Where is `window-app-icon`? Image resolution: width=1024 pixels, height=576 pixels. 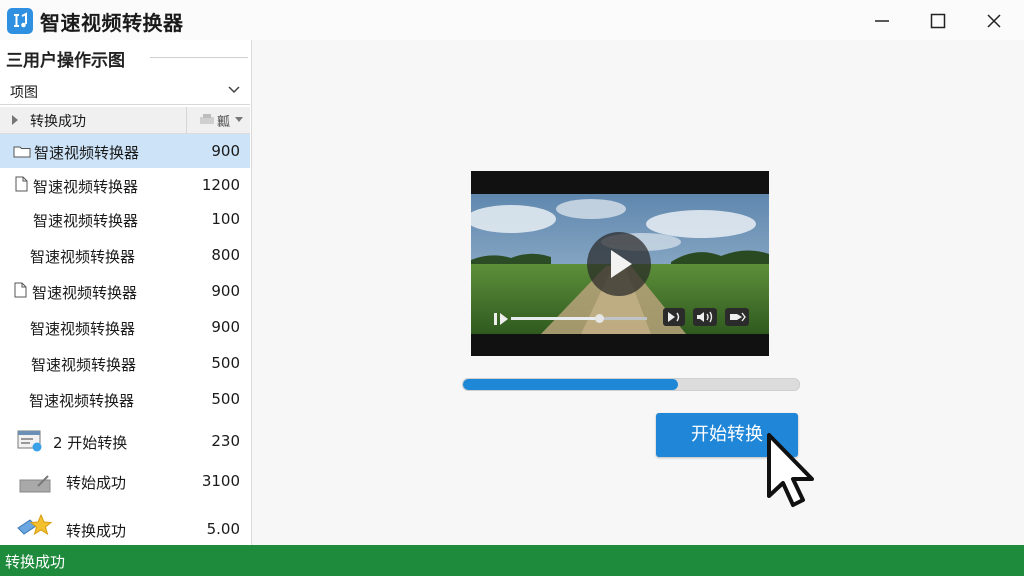
window-app-icon is located at coordinates (29, 441).